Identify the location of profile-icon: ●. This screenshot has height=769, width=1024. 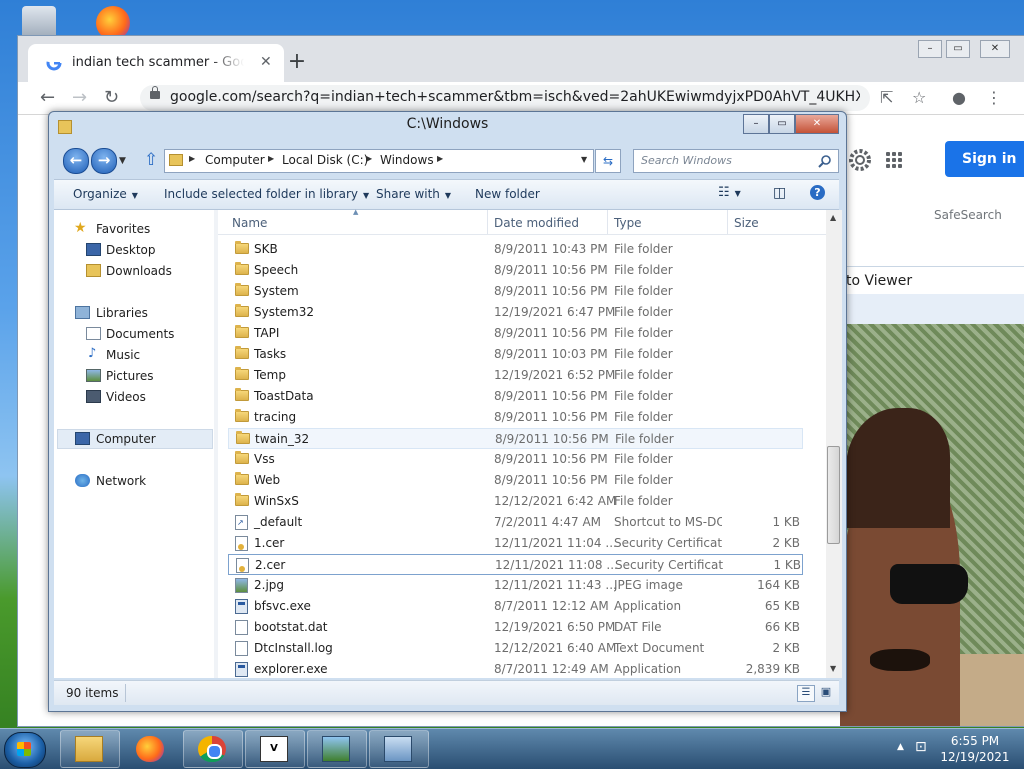
(959, 97).